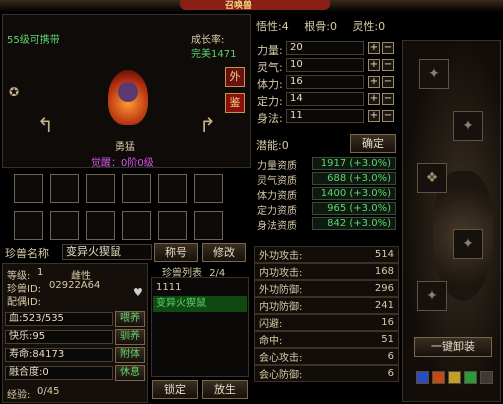 The width and height of the screenshot is (503, 404). Describe the element at coordinates (468, 126) in the screenshot. I see `equip-slot-helm: ✦` at that location.